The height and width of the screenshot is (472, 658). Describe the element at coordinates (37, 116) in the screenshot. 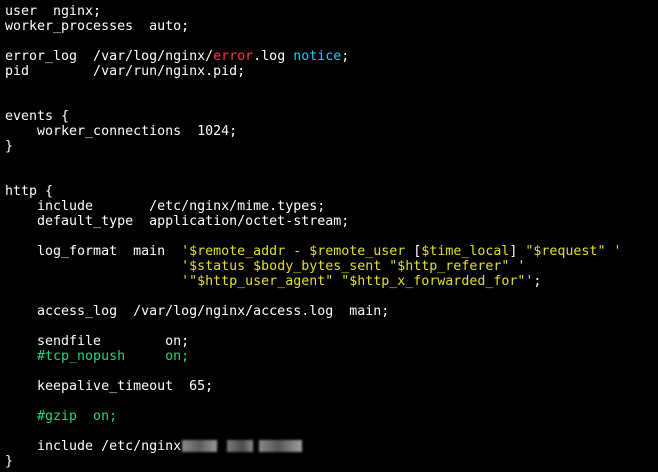

I see `code-token: events {` at that location.